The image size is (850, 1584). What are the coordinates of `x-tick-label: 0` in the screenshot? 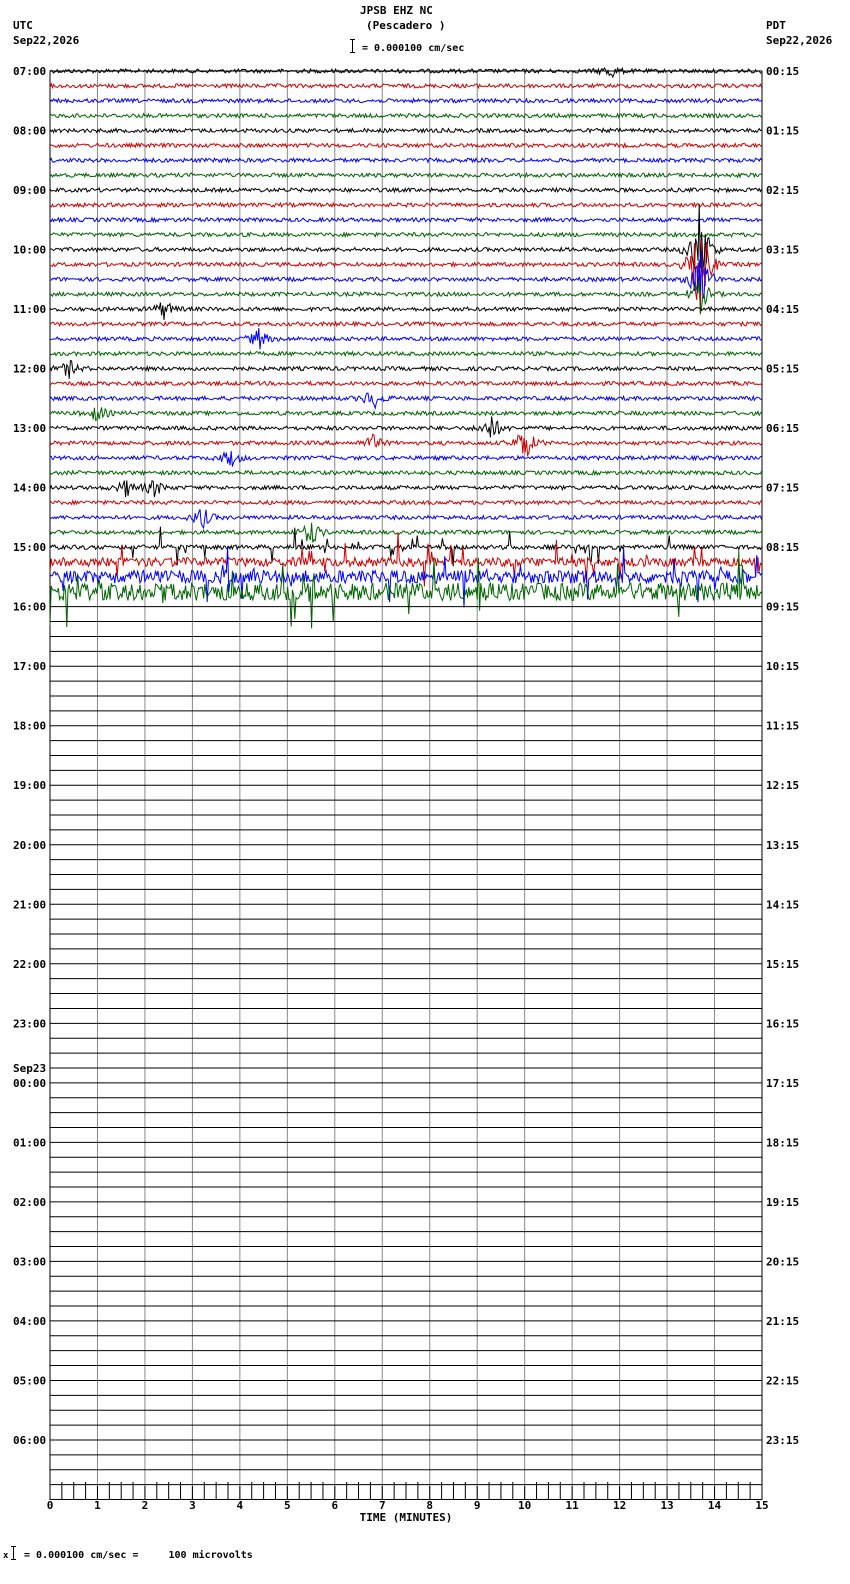 It's located at (50, 1505).